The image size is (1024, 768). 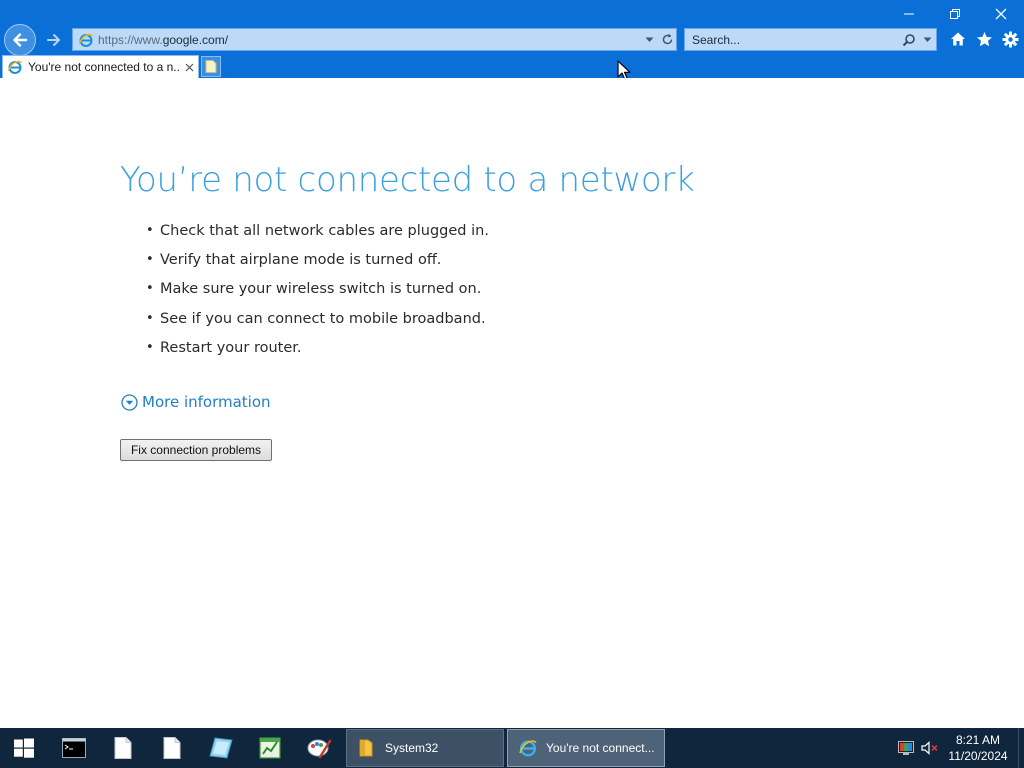 I want to click on taskbar-clock: 8:21 AM 11/20/2024, so click(x=978, y=748).